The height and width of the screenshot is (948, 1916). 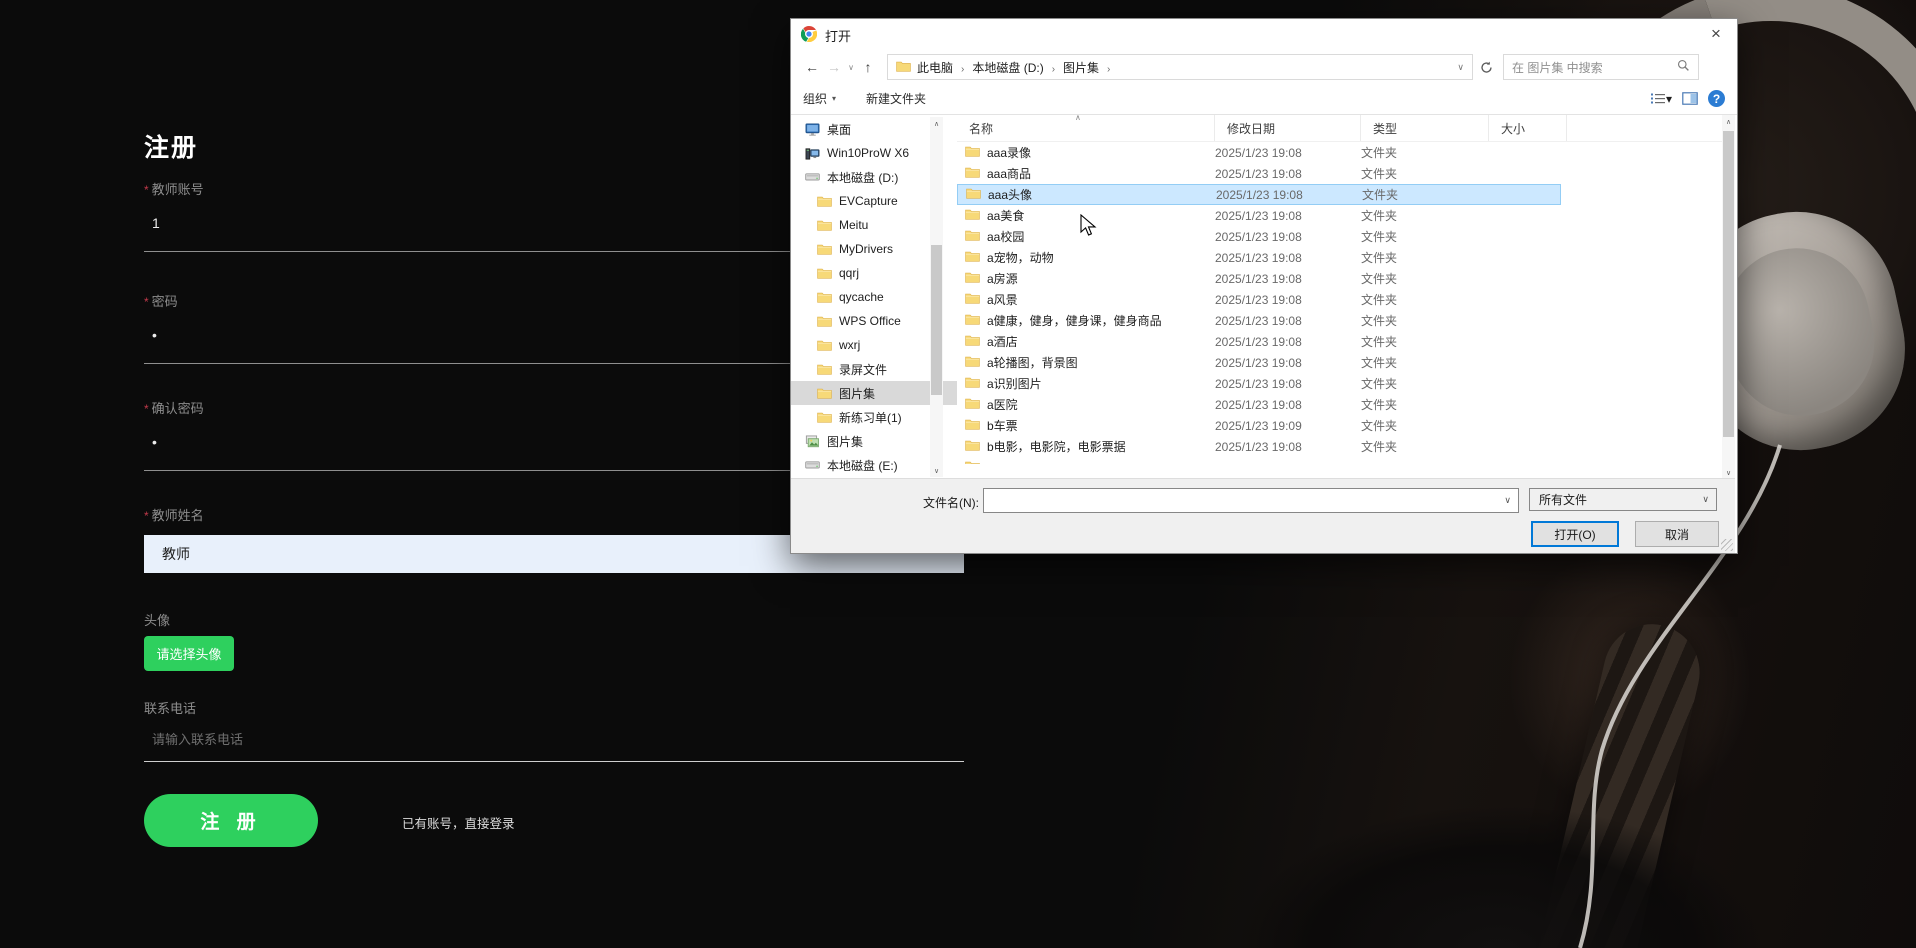 I want to click on filelist-scrollbar: ∧ ∨, so click(x=1728, y=297).